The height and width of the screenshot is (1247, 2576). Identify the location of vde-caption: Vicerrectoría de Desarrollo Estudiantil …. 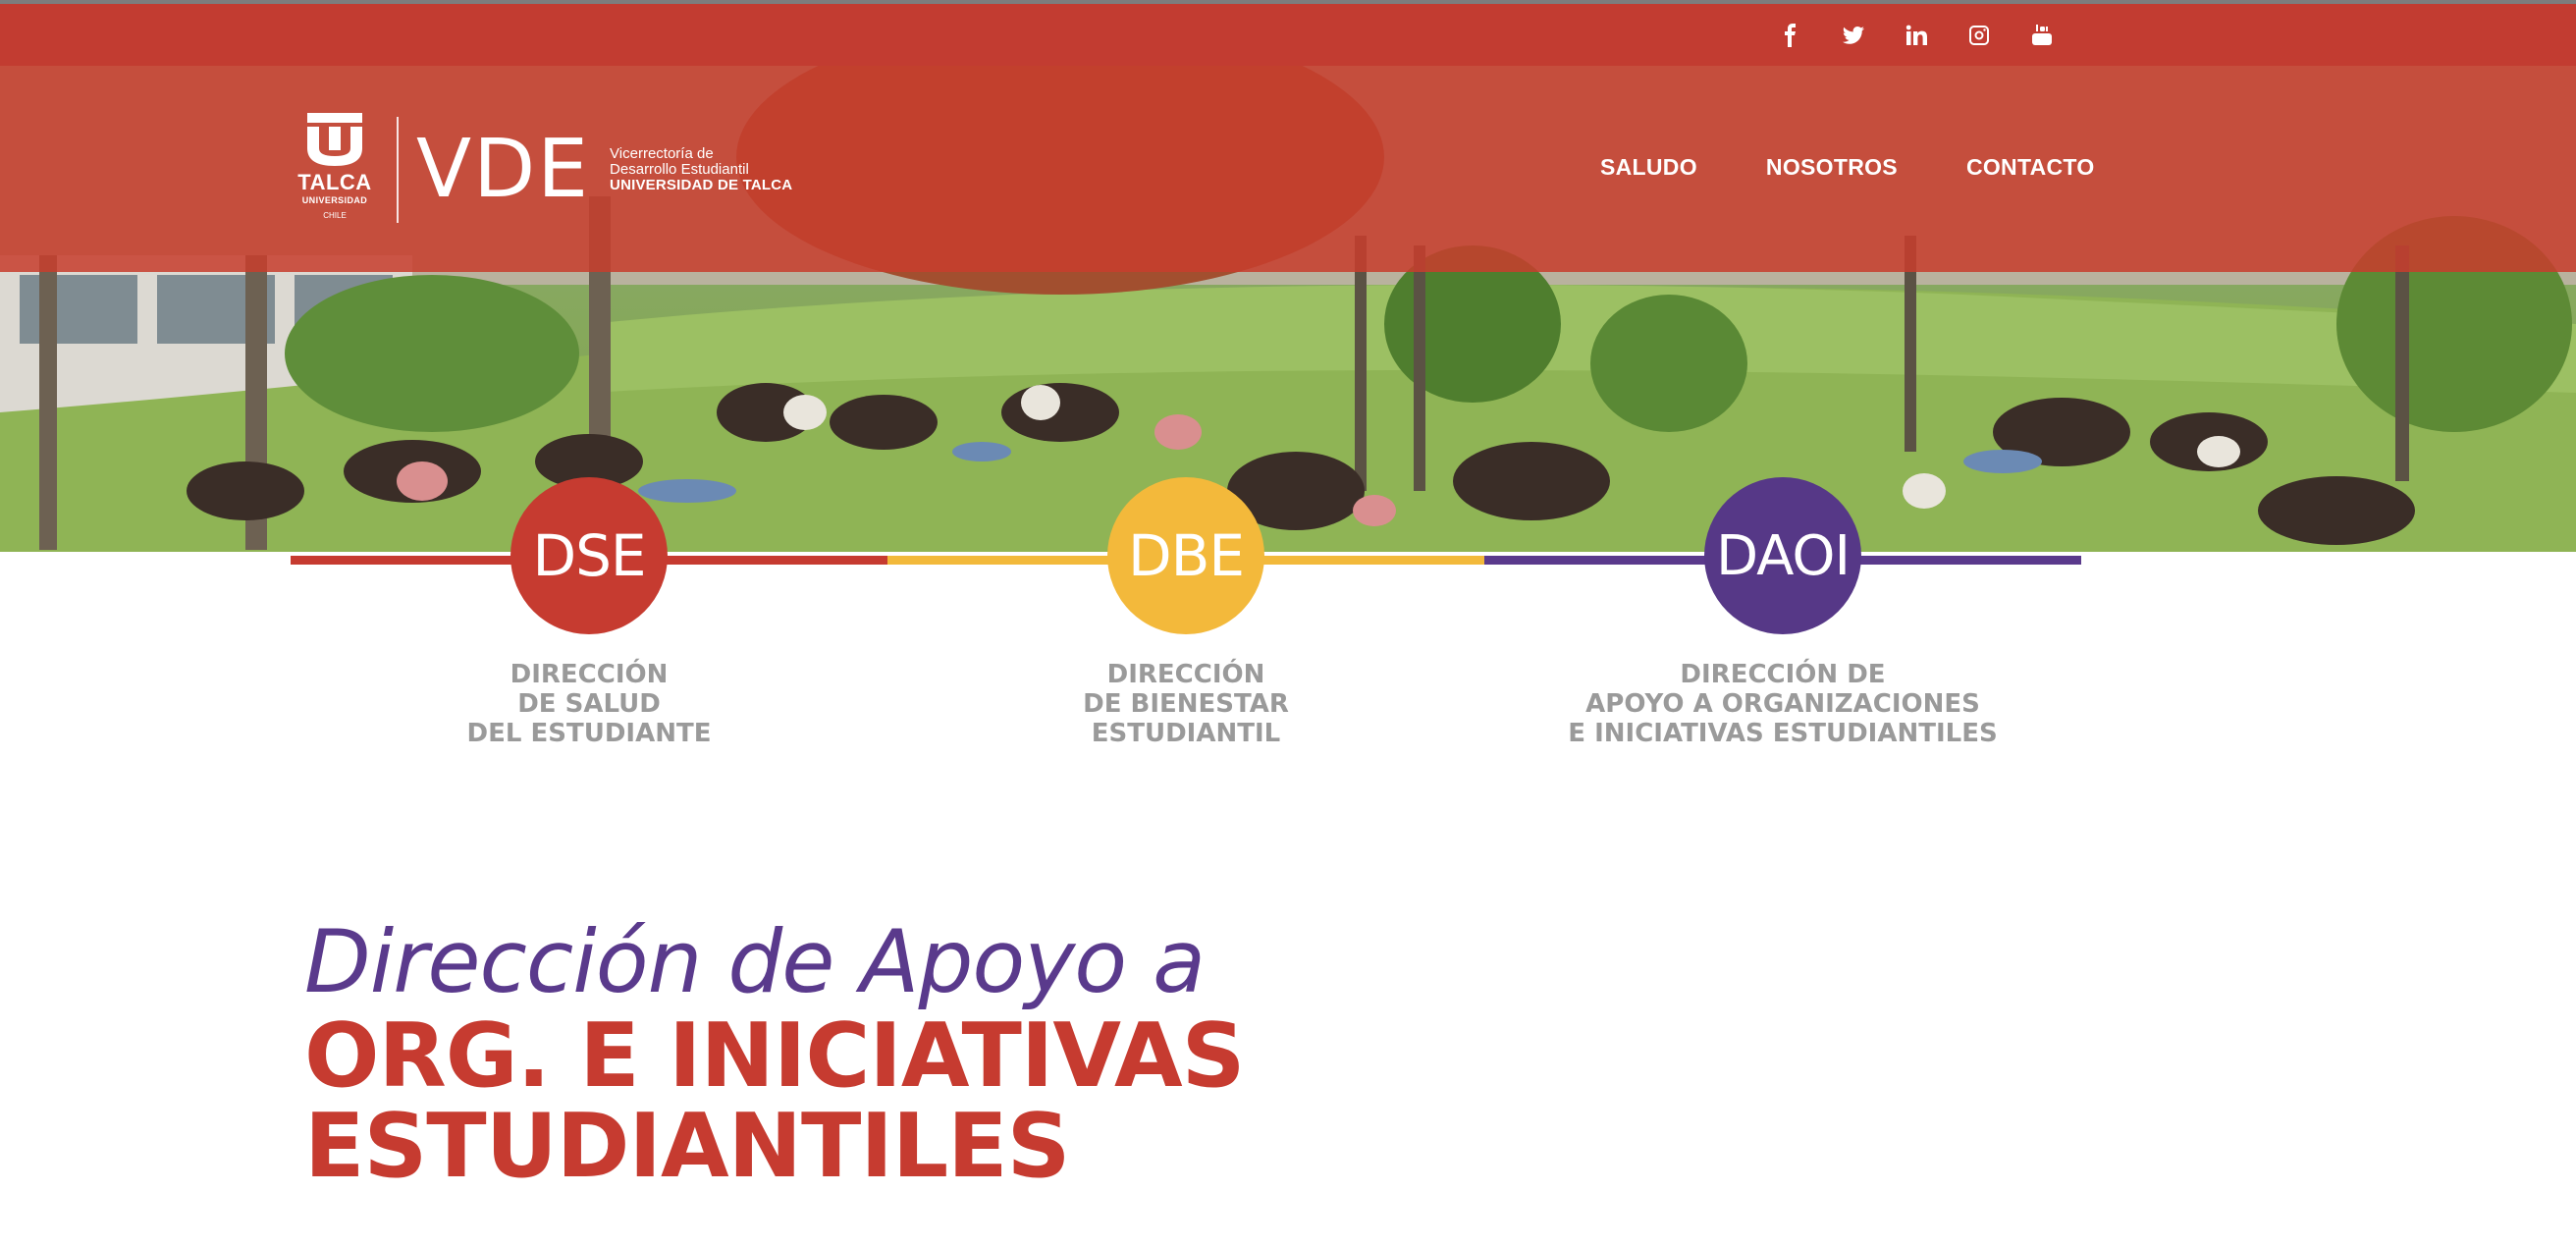
(701, 169).